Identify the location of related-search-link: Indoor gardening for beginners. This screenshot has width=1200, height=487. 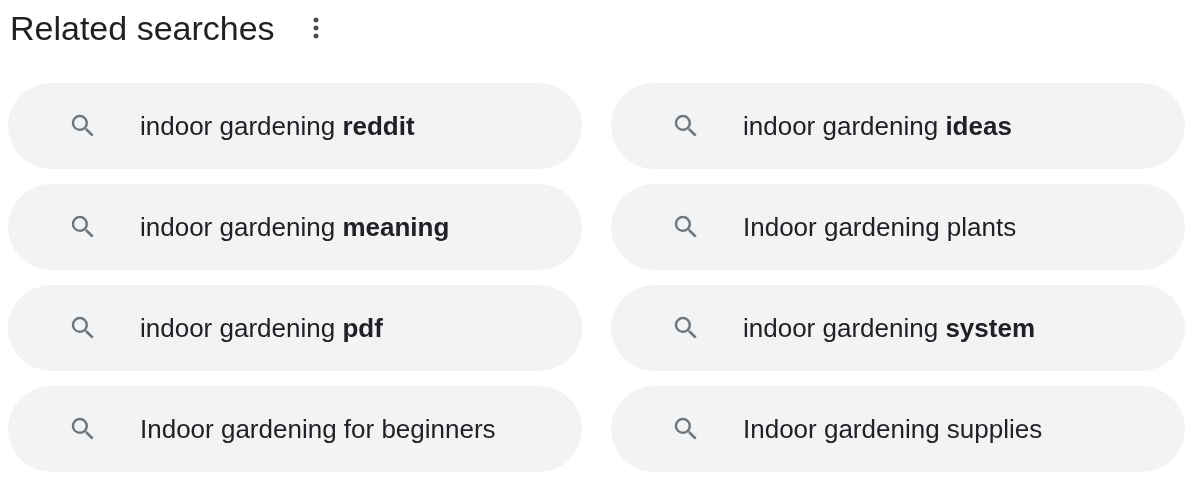
(295, 429).